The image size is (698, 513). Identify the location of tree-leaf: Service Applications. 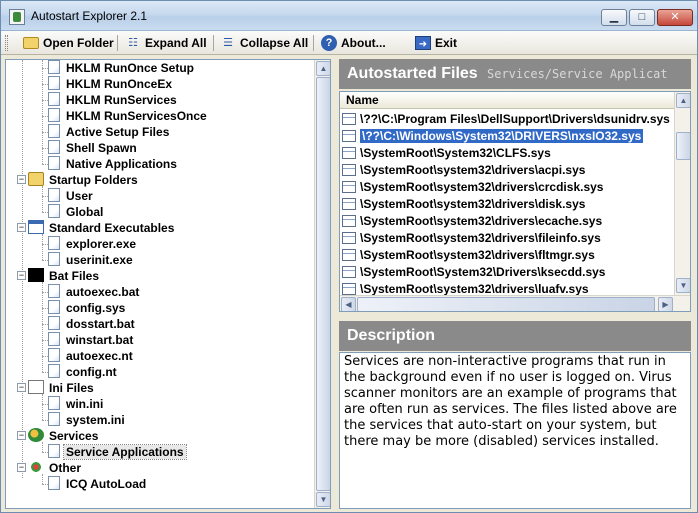
(114, 452).